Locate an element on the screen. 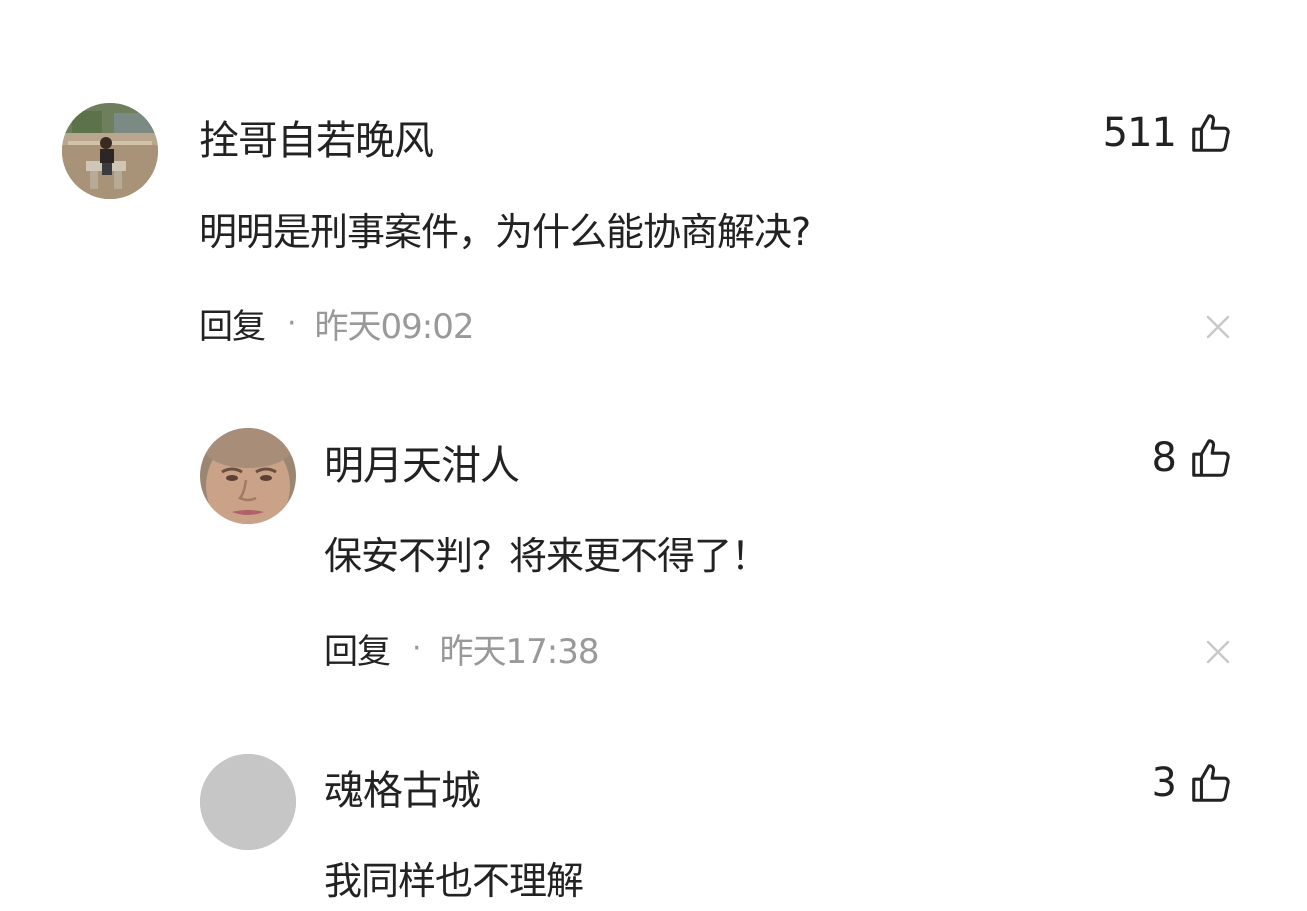  default-avatar-icon is located at coordinates (248, 802).